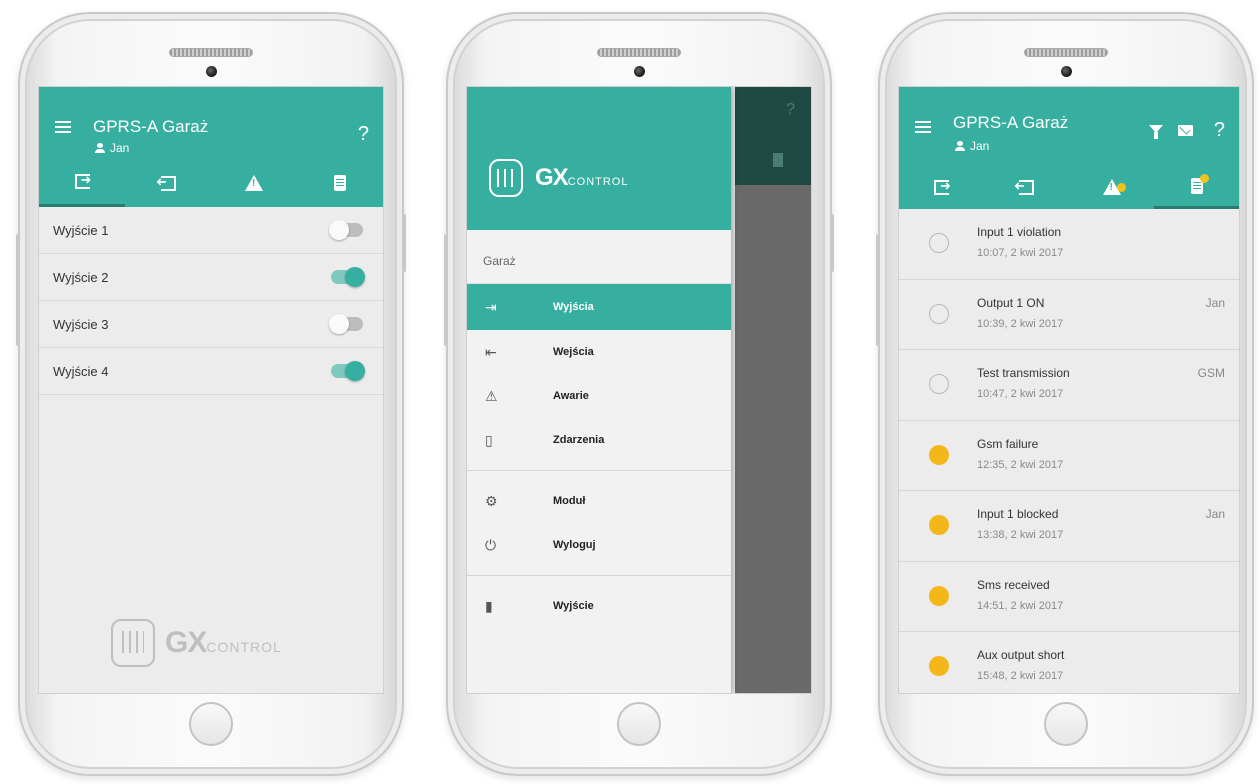 The width and height of the screenshot is (1260, 784). Describe the element at coordinates (579, 440) in the screenshot. I see `drawer-item-label: Zdarzenia` at that location.